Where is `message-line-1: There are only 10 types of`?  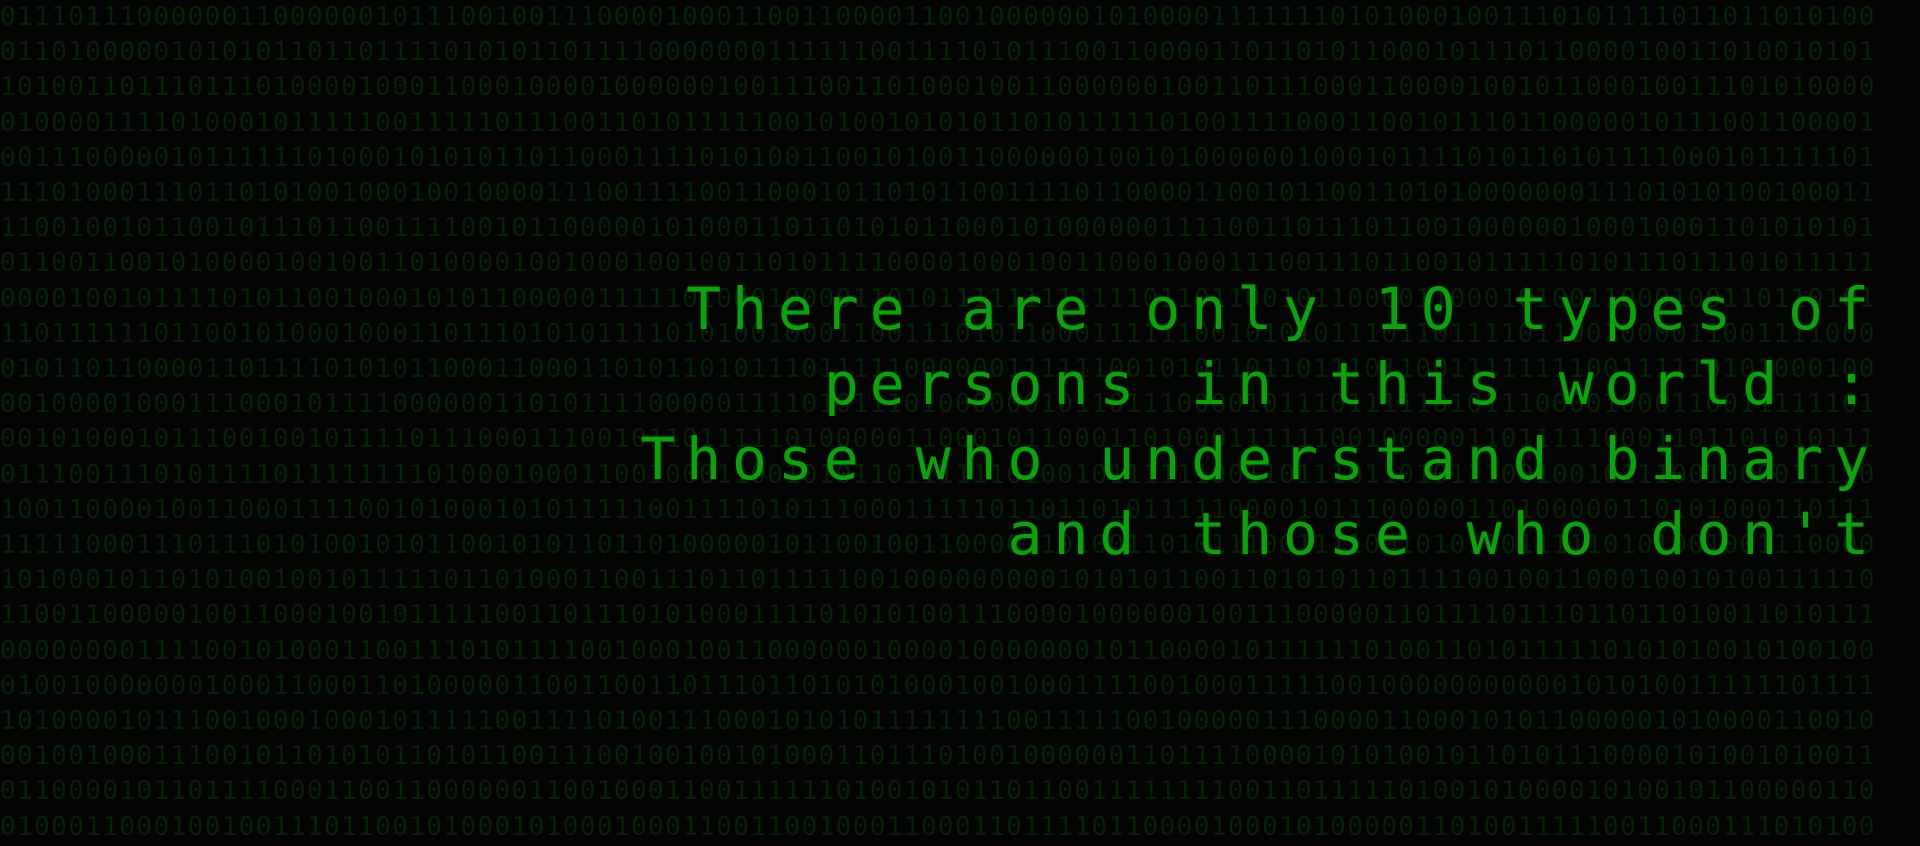 message-line-1: There are only 10 types of is located at coordinates (1283, 309).